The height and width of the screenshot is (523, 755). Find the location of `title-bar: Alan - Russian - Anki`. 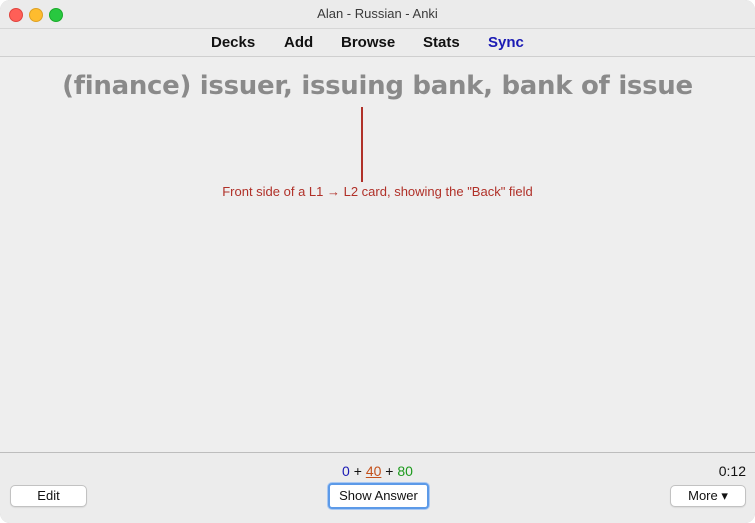

title-bar: Alan - Russian - Anki is located at coordinates (377, 14).